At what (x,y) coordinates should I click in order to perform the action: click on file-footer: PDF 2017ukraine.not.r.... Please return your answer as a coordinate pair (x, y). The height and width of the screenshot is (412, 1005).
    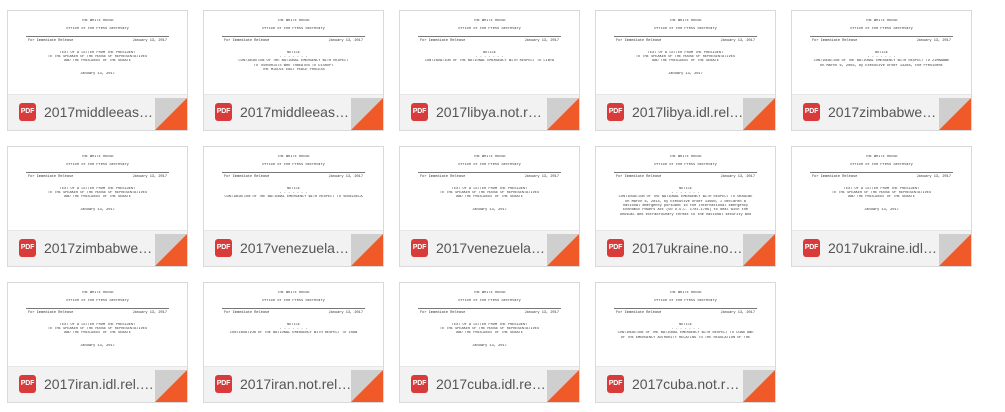
    Looking at the image, I should click on (685, 248).